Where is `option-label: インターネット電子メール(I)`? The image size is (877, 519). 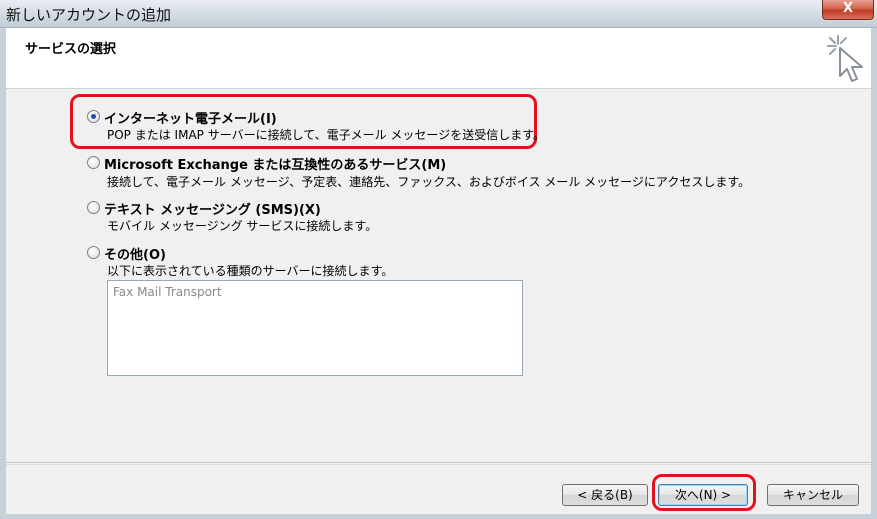 option-label: インターネット電子メール(I) is located at coordinates (190, 117).